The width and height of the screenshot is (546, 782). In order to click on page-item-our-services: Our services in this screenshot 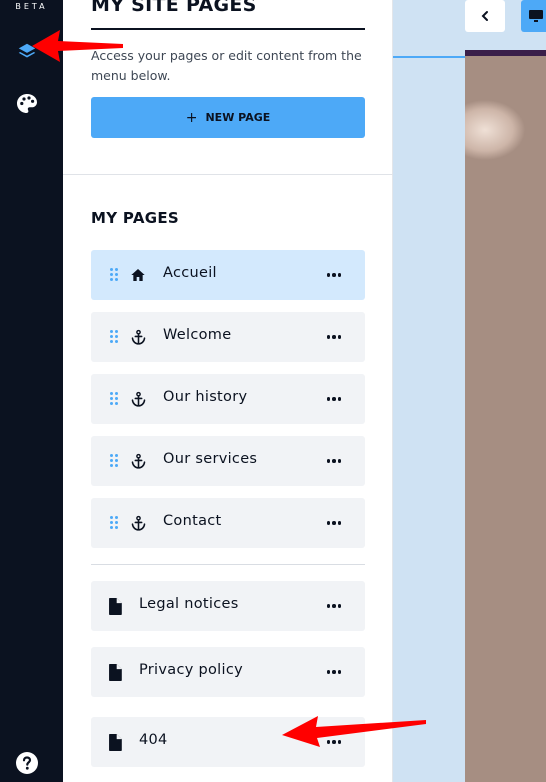, I will do `click(228, 461)`.